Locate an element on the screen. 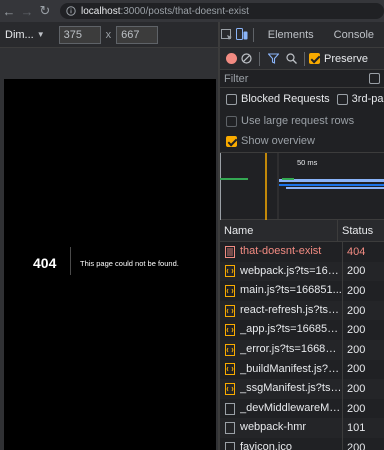 Image resolution: width=384 pixels, height=450 pixels. filter-options-row: Blocked Requests 3rd-party is located at coordinates (302, 99).